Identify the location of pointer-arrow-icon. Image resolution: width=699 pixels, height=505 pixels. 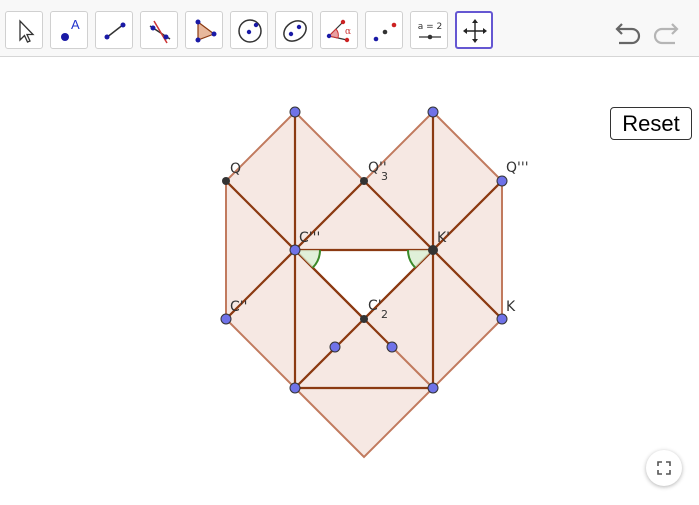
(27, 31).